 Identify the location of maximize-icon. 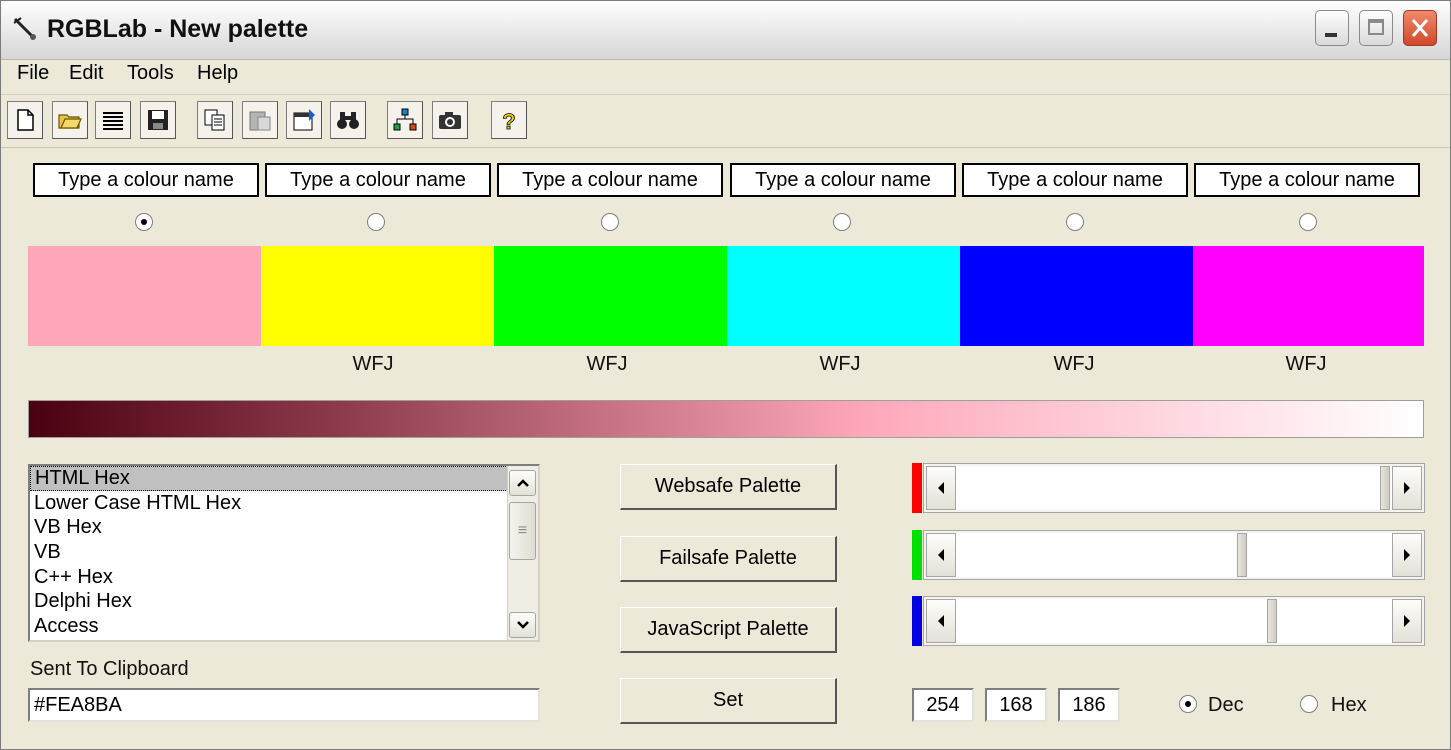
(1376, 27).